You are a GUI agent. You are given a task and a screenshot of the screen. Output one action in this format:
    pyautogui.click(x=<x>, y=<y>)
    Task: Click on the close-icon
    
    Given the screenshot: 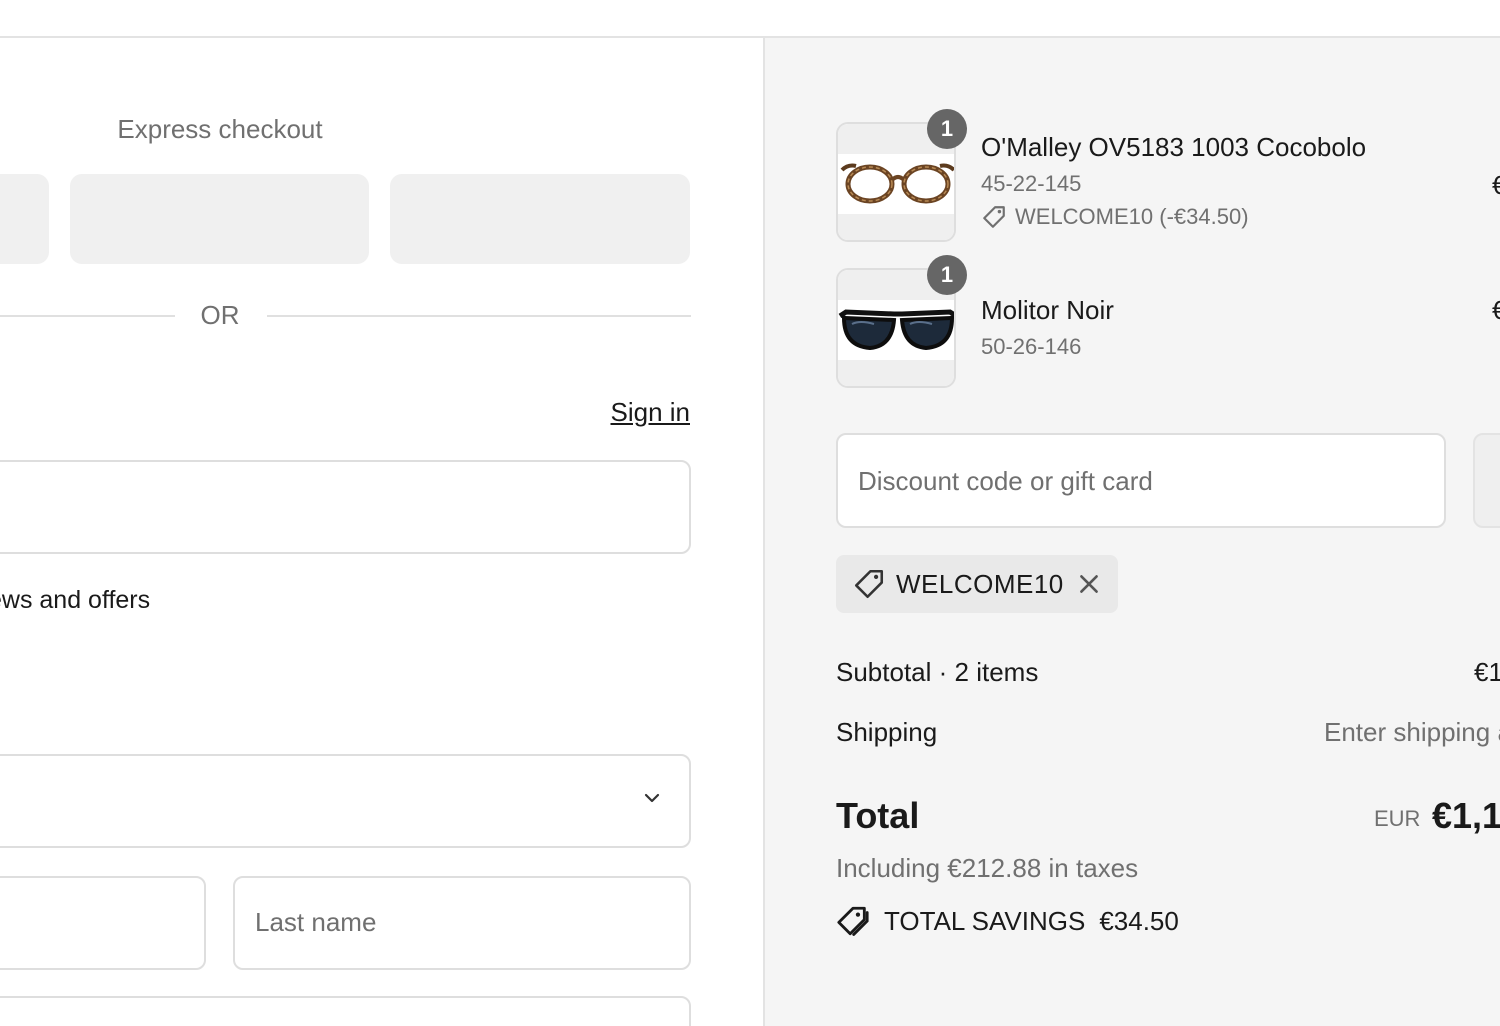 What is the action you would take?
    pyautogui.click(x=1089, y=584)
    